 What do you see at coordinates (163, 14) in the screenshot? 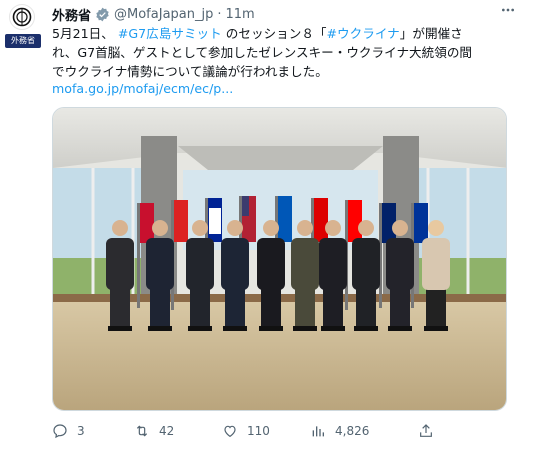
I see `author-handle: @MofaJapan_jp` at bounding box center [163, 14].